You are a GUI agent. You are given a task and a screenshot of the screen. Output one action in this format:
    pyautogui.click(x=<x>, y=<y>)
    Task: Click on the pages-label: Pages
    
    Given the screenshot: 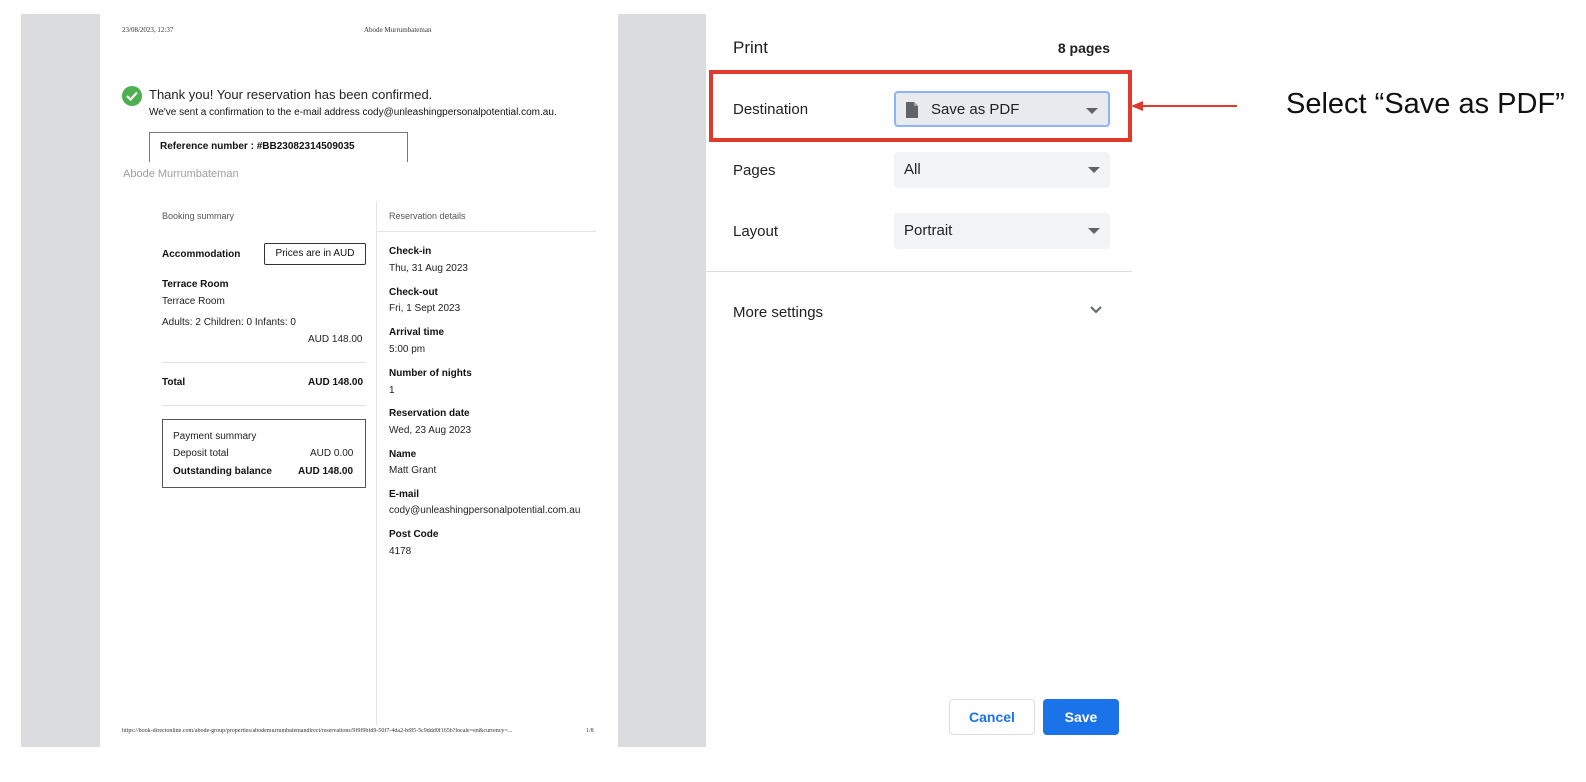 What is the action you would take?
    pyautogui.click(x=754, y=170)
    